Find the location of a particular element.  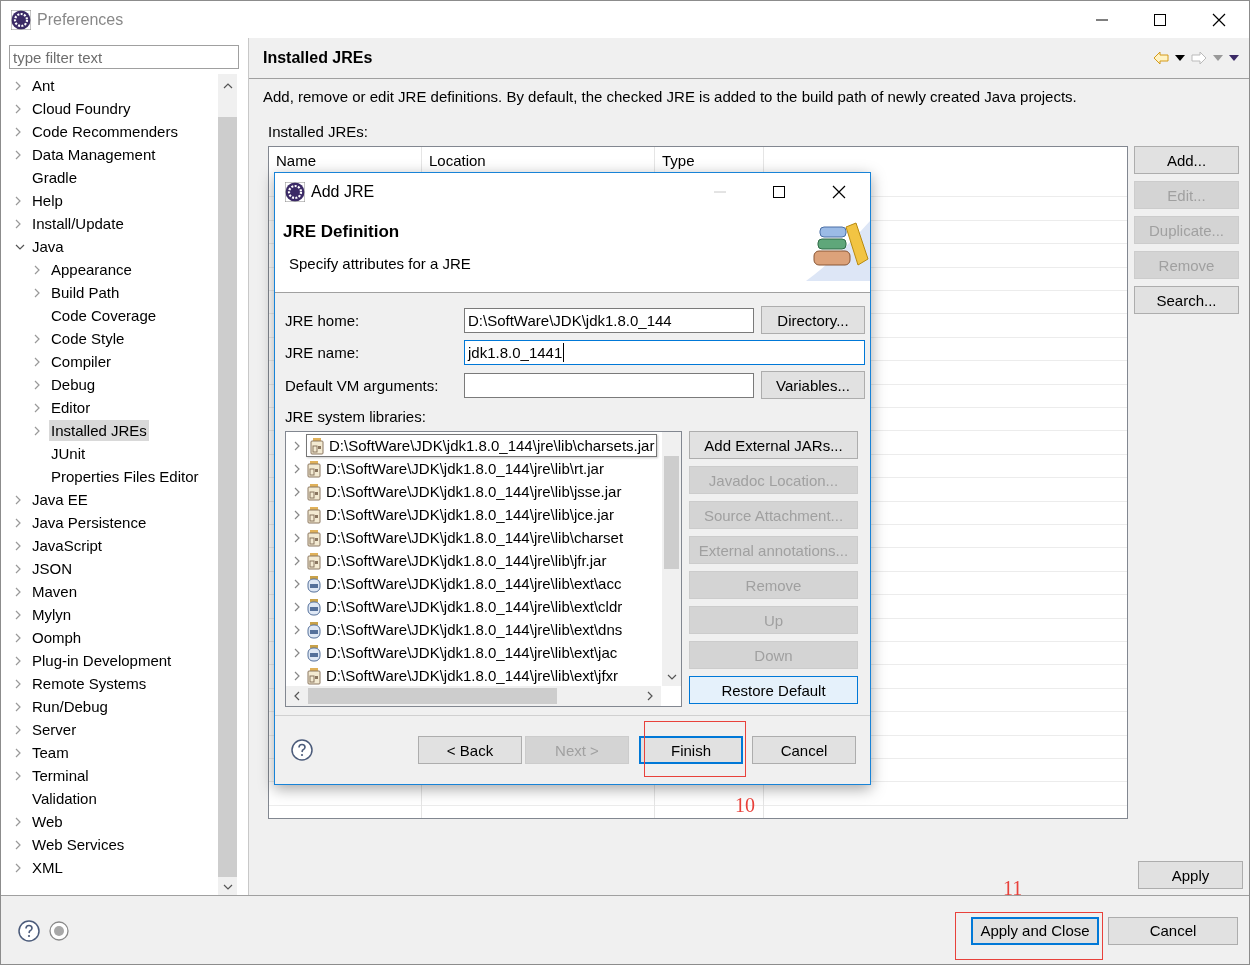

library-item: D:\SoftWare\JDK\jdk1.8.0_144\jre\lib\ext\jac is located at coordinates (472, 652).